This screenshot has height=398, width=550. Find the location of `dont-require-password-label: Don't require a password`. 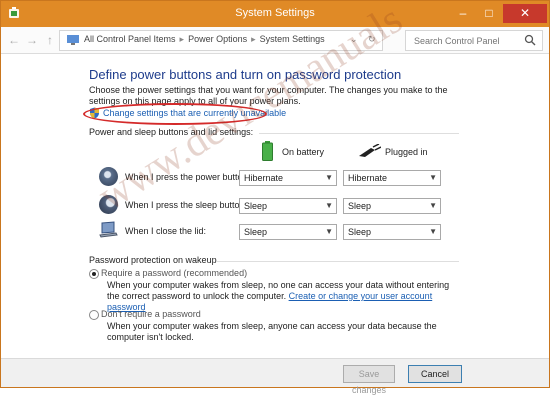

dont-require-password-label: Don't require a password is located at coordinates (151, 314).